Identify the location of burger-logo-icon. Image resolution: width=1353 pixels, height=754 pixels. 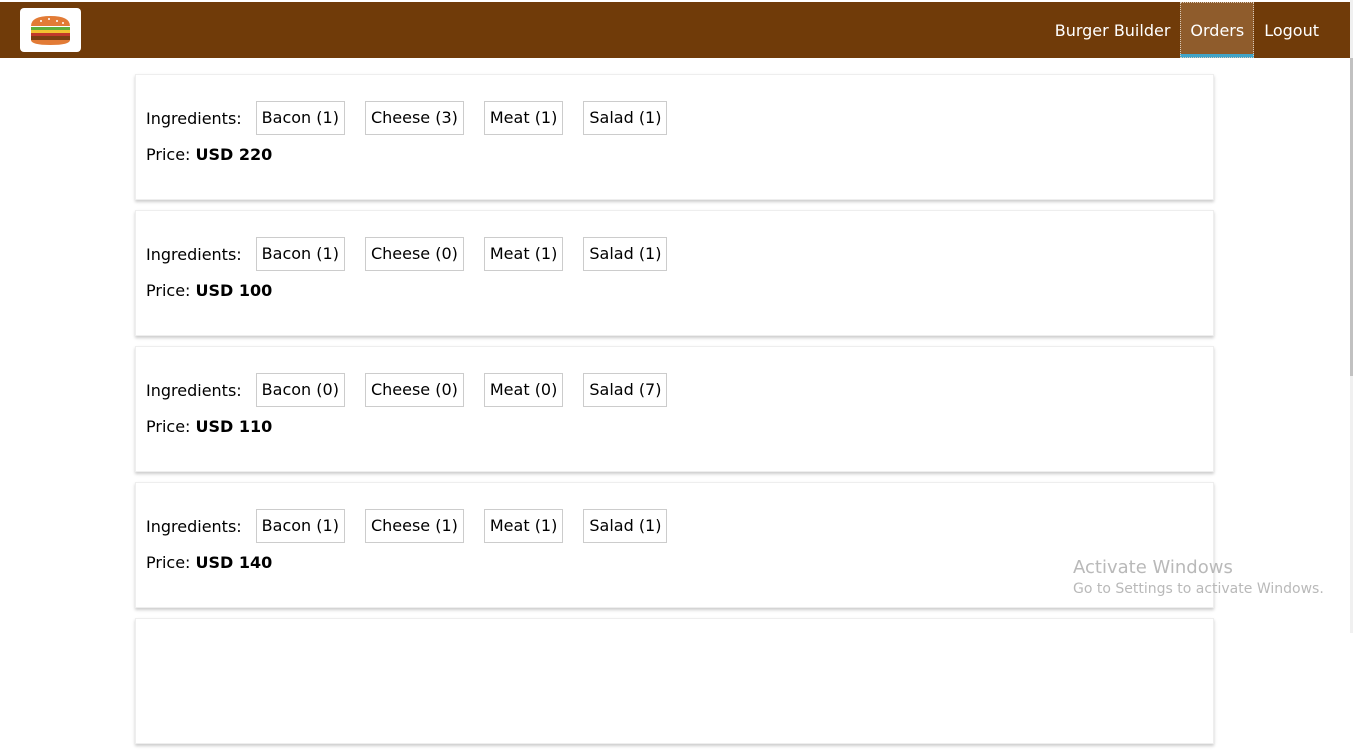
(50, 30).